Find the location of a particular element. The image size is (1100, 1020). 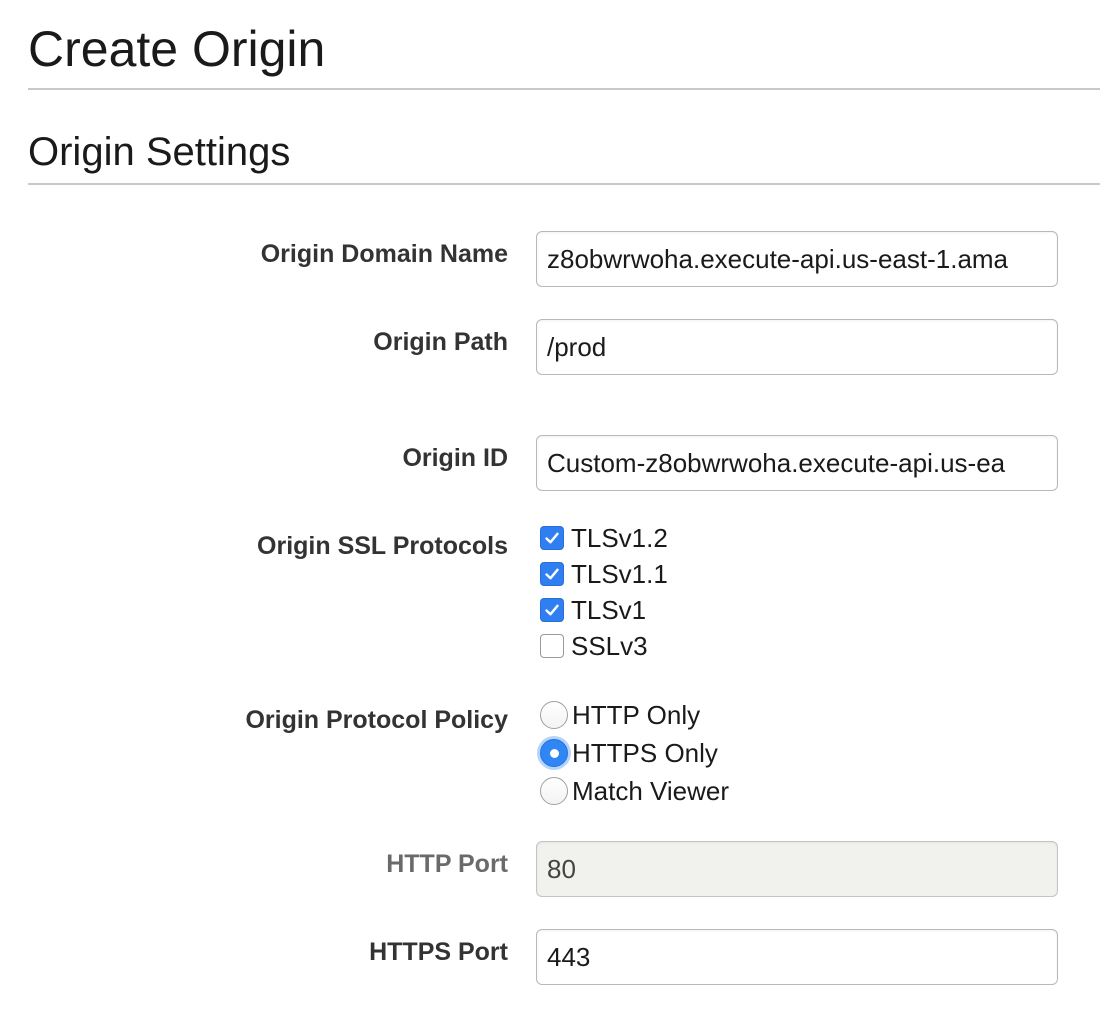

origin-ssl-protocols-label: Origin SSL Protocols is located at coordinates (382, 546).